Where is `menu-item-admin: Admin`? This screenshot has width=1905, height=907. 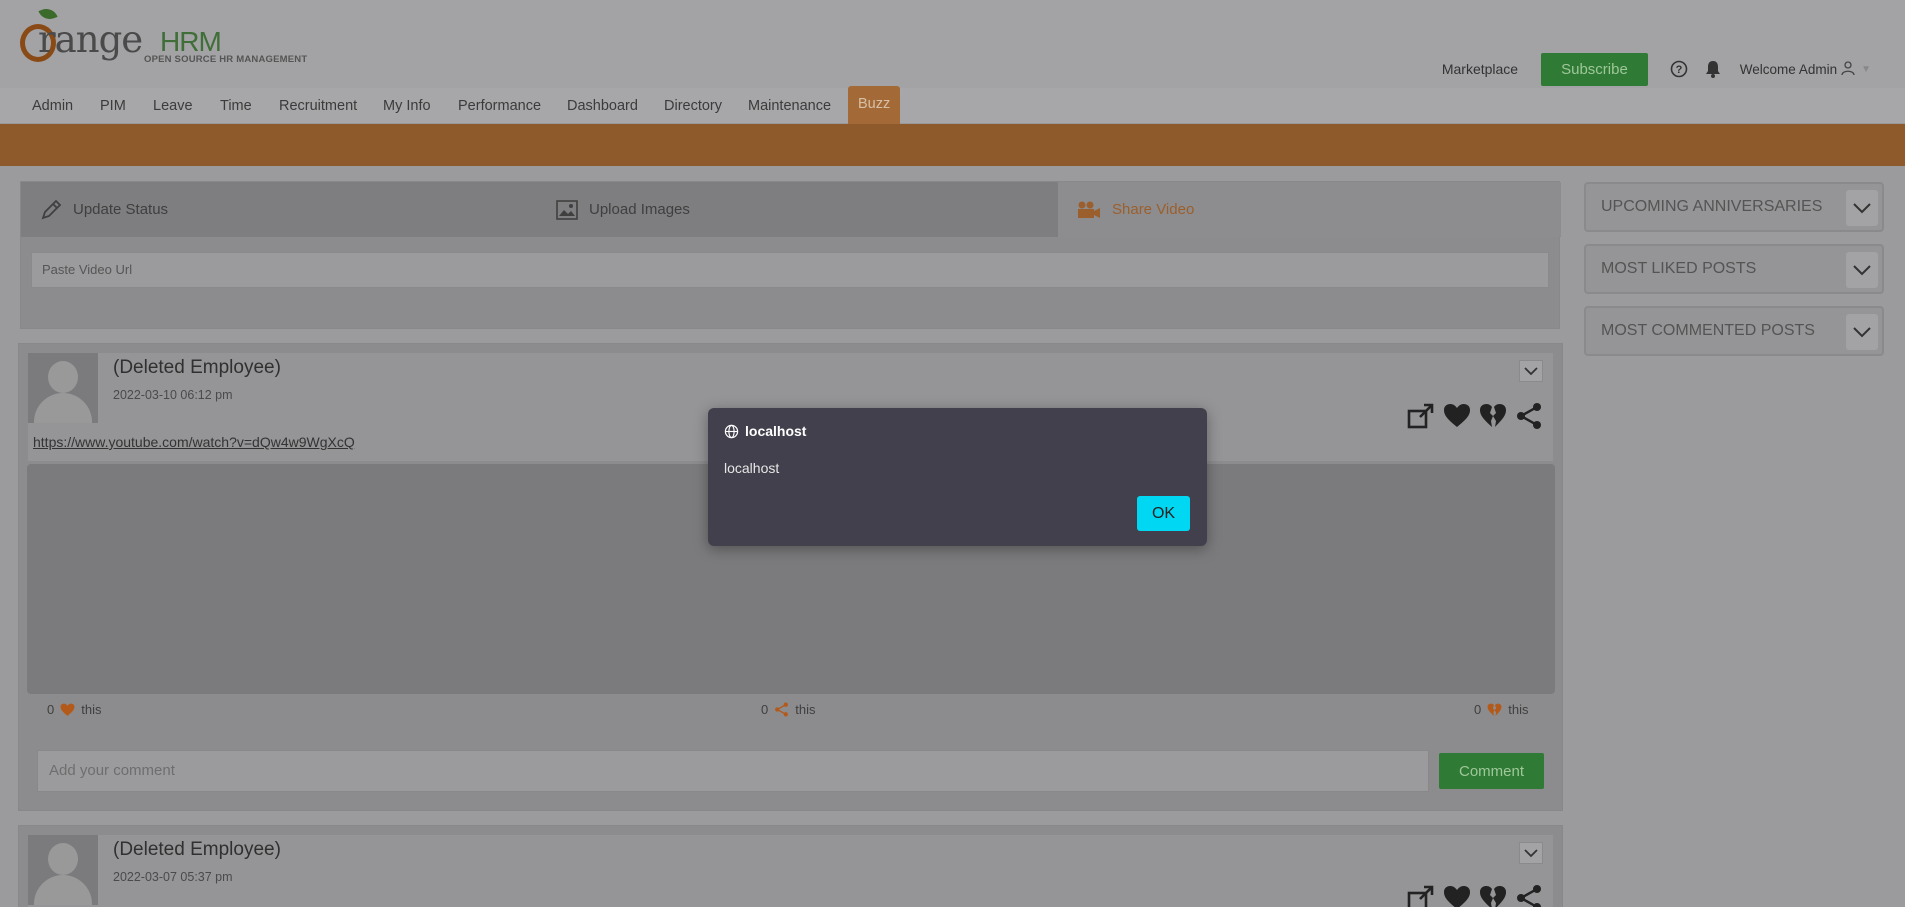 menu-item-admin: Admin is located at coordinates (52, 106).